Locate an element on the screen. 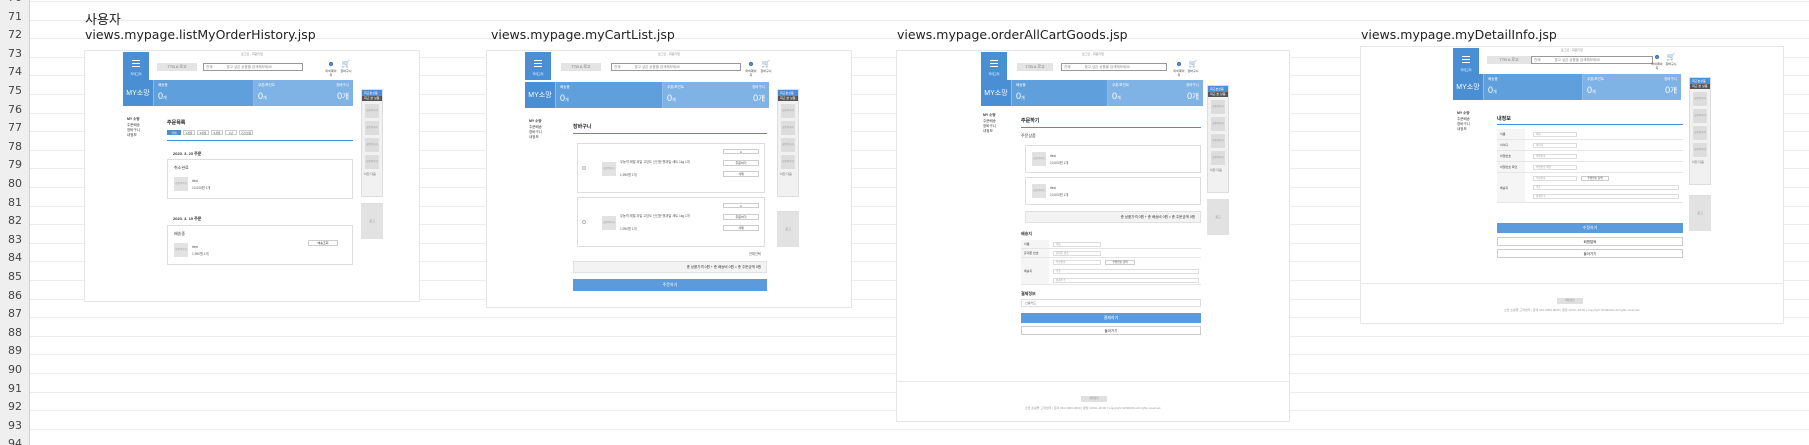 Image resolution: width=1809 pixels, height=445 pixels. period-chip: 전체 is located at coordinates (174, 132).